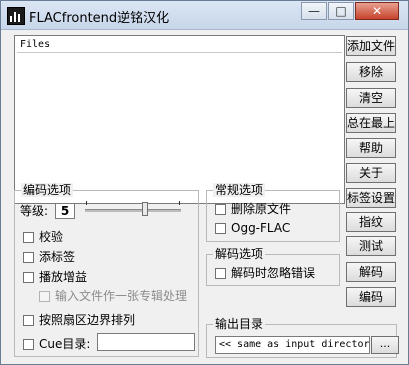 The height and width of the screenshot is (365, 409). What do you see at coordinates (204, 15) in the screenshot?
I see `title-bar: FLACfrontend逆铭汉化 — □ ✕` at bounding box center [204, 15].